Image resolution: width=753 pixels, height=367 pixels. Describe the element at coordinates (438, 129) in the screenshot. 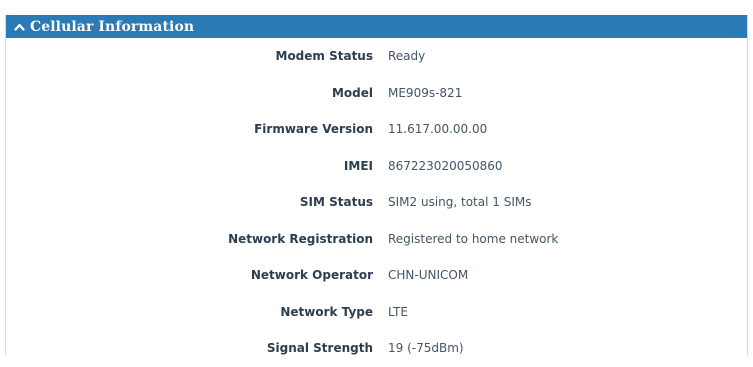

I see `firmware-version-value: 11.617.00.00.00` at that location.